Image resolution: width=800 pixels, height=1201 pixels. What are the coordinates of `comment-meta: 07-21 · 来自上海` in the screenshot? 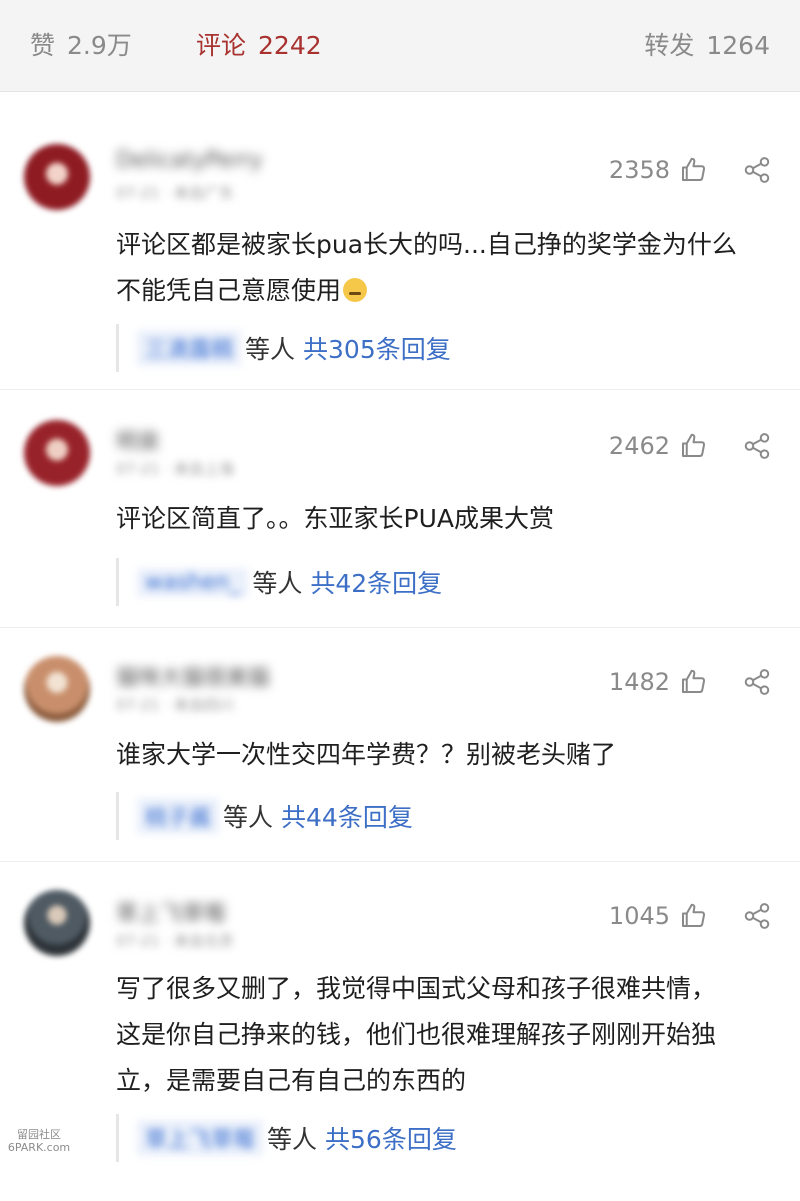 It's located at (175, 469).